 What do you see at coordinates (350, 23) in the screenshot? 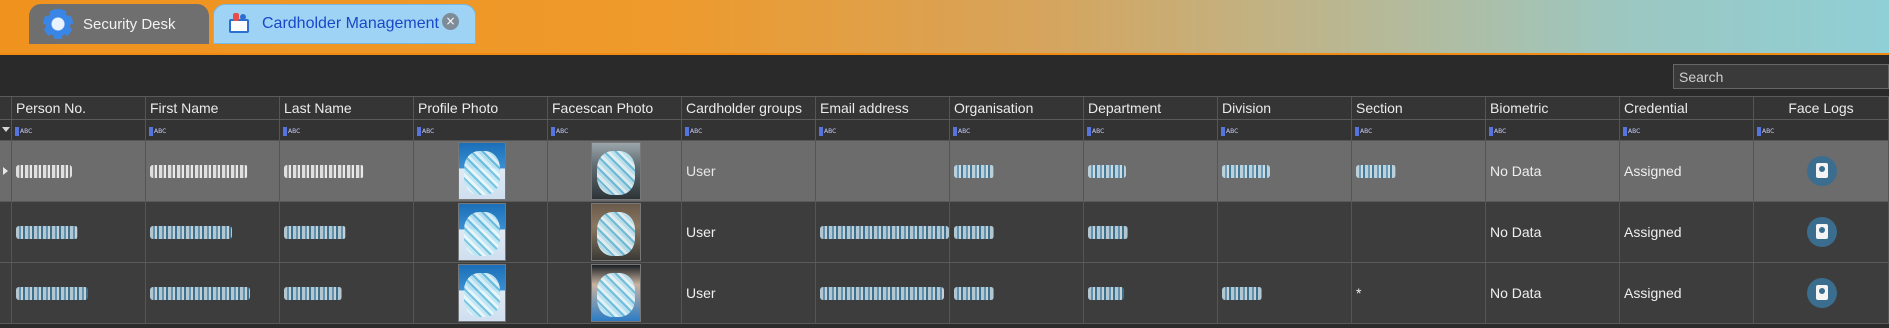
I see `tab-label: Cardholder Management` at bounding box center [350, 23].